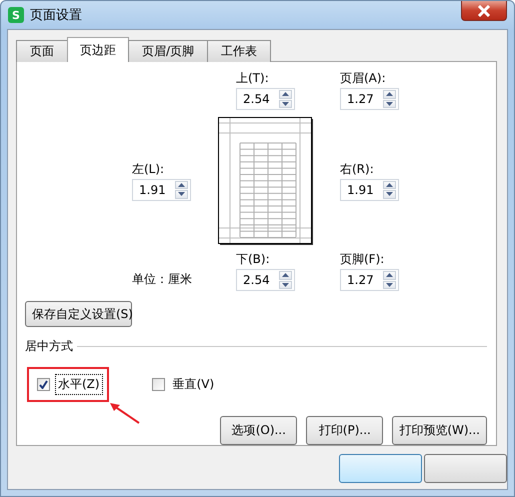  What do you see at coordinates (98, 49) in the screenshot?
I see `tab: 页边距` at bounding box center [98, 49].